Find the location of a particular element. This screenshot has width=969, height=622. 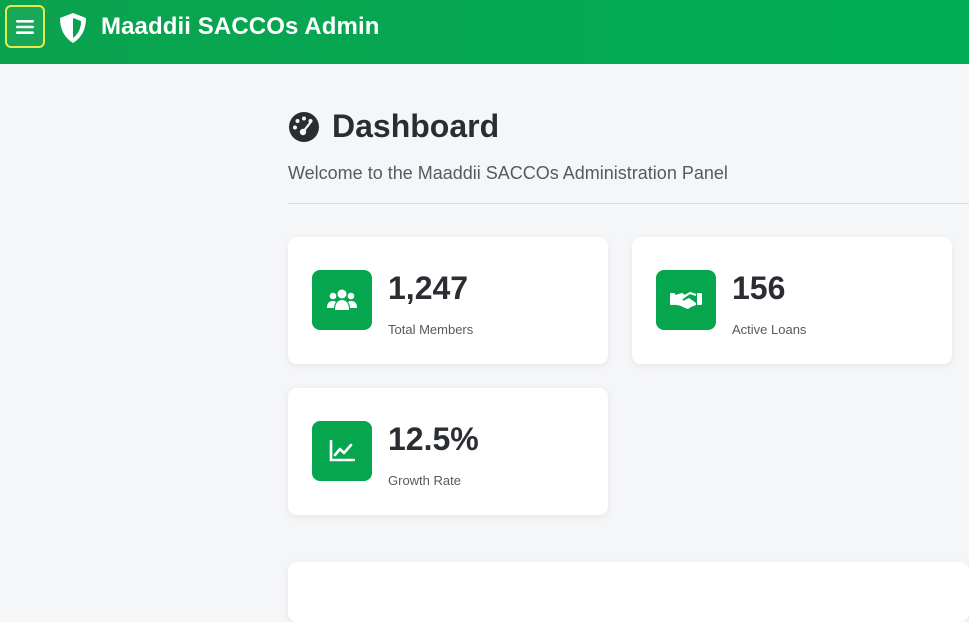

users-icon is located at coordinates (342, 299).